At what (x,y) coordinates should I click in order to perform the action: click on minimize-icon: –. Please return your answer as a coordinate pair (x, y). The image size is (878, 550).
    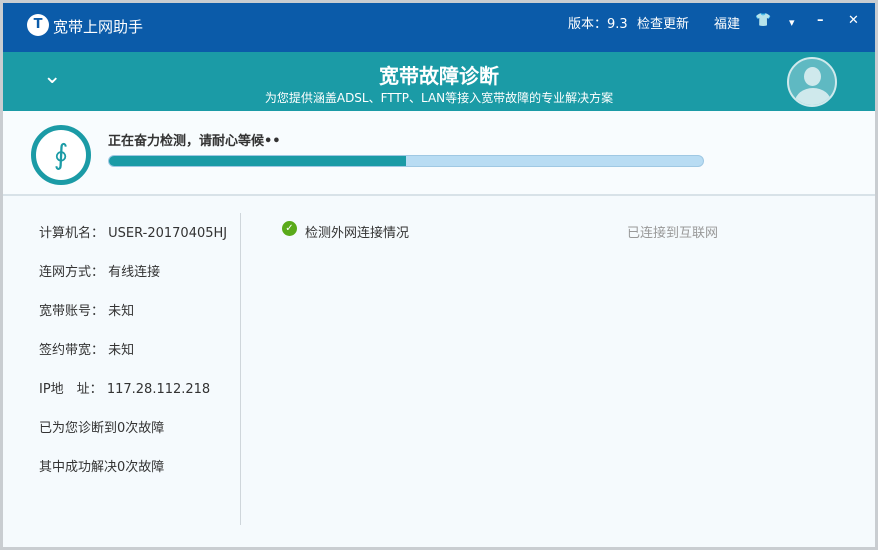
    Looking at the image, I should click on (820, 20).